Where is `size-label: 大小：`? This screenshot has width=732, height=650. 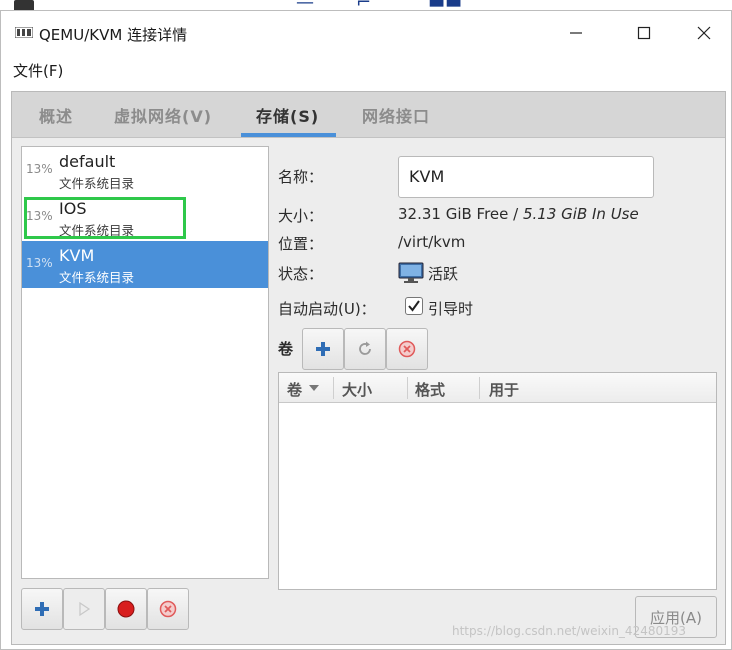
size-label: 大小： is located at coordinates (301, 216).